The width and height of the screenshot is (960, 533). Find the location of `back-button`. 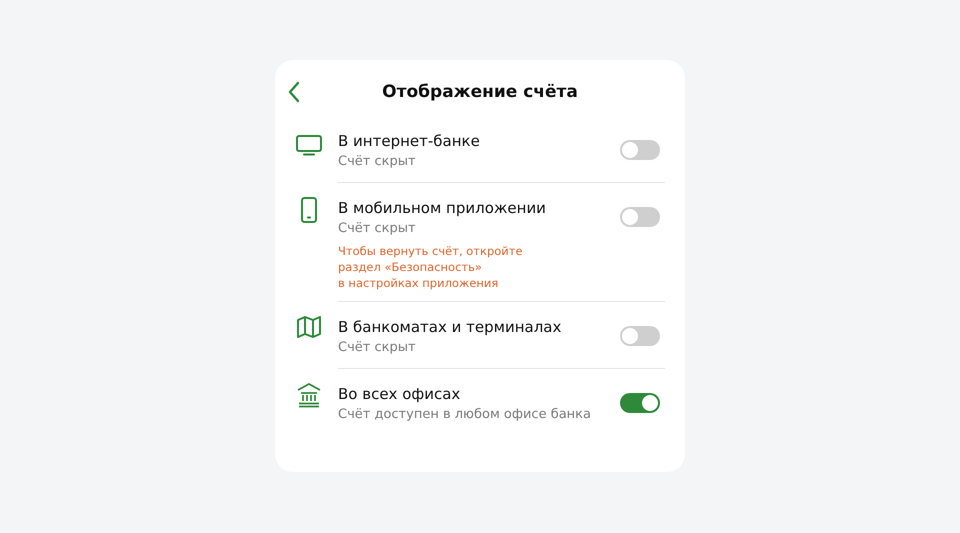

back-button is located at coordinates (294, 92).